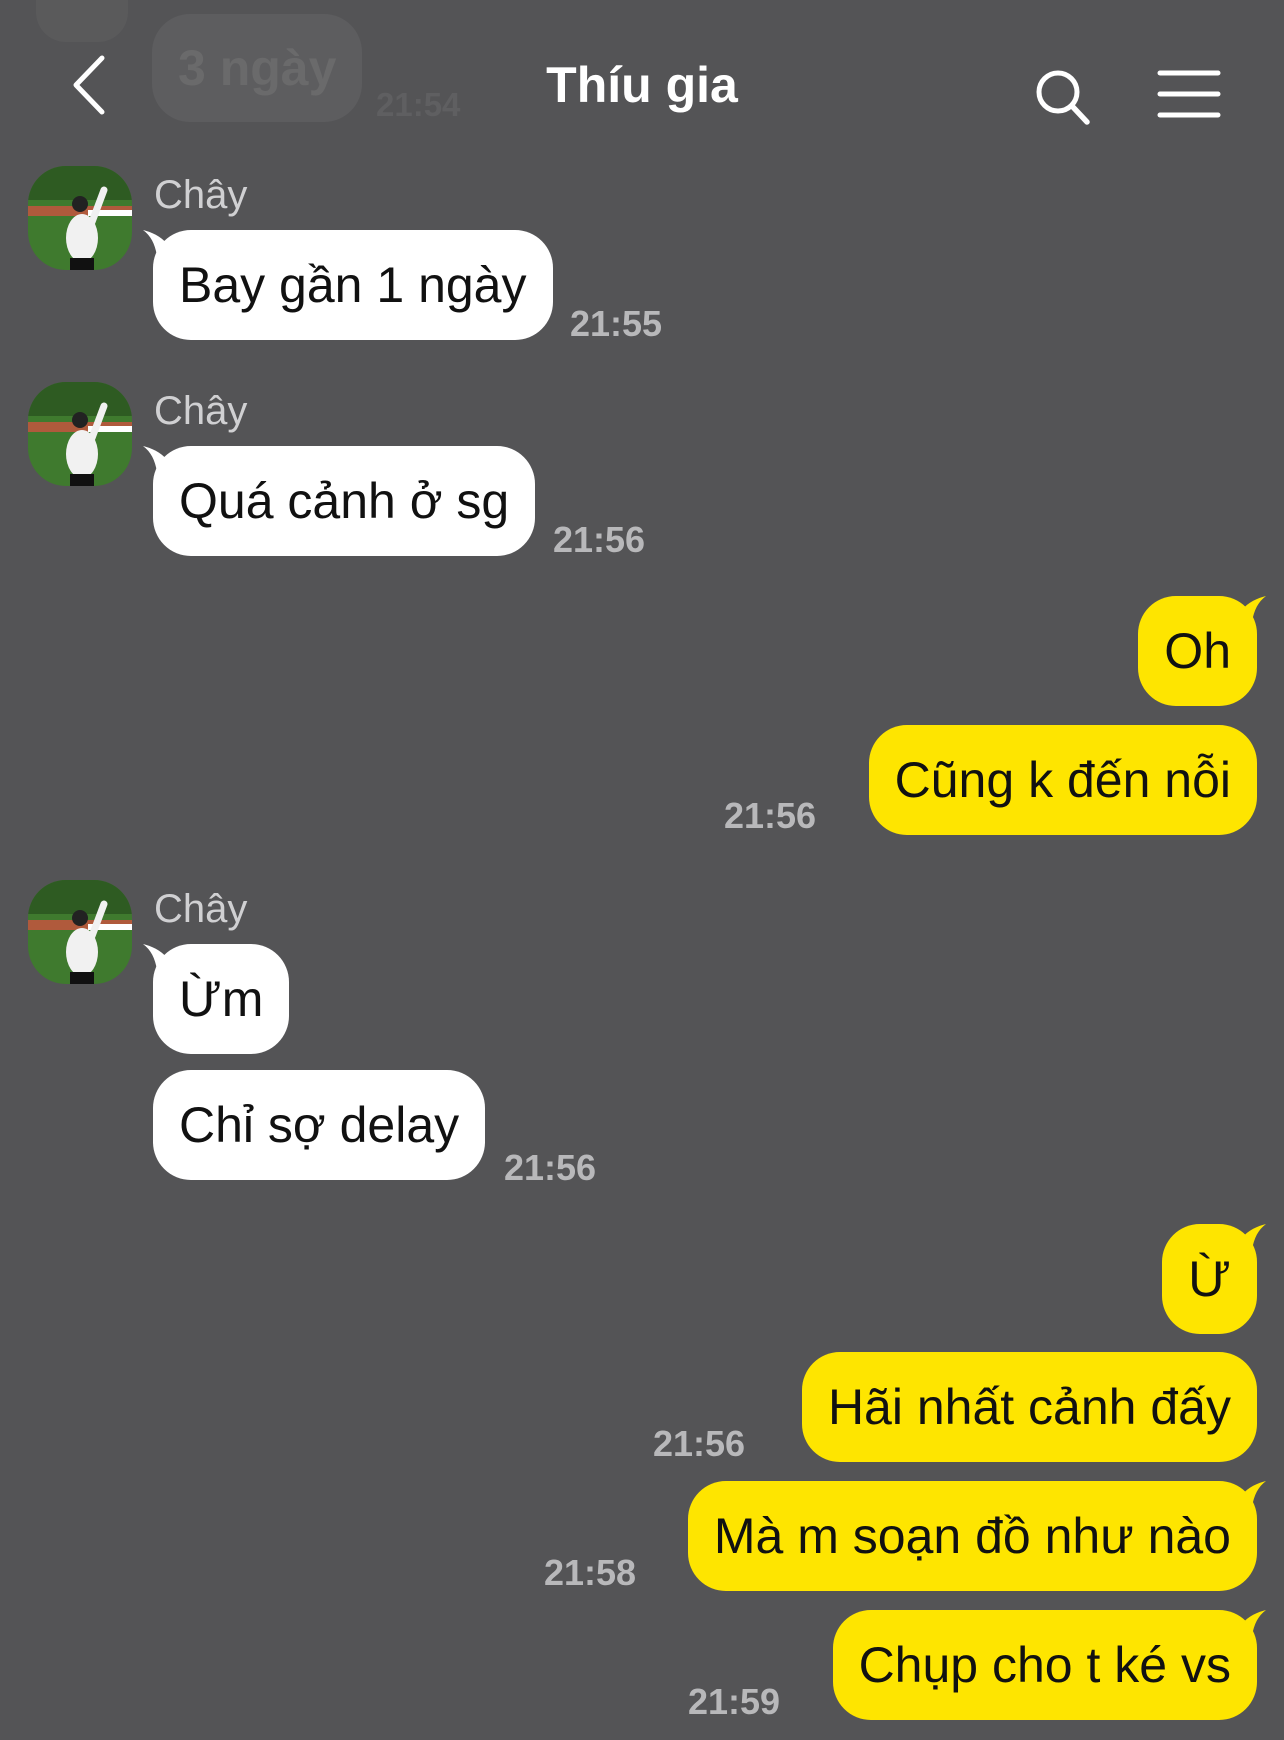  Describe the element at coordinates (616, 323) in the screenshot. I see `message-time: 21:55` at that location.